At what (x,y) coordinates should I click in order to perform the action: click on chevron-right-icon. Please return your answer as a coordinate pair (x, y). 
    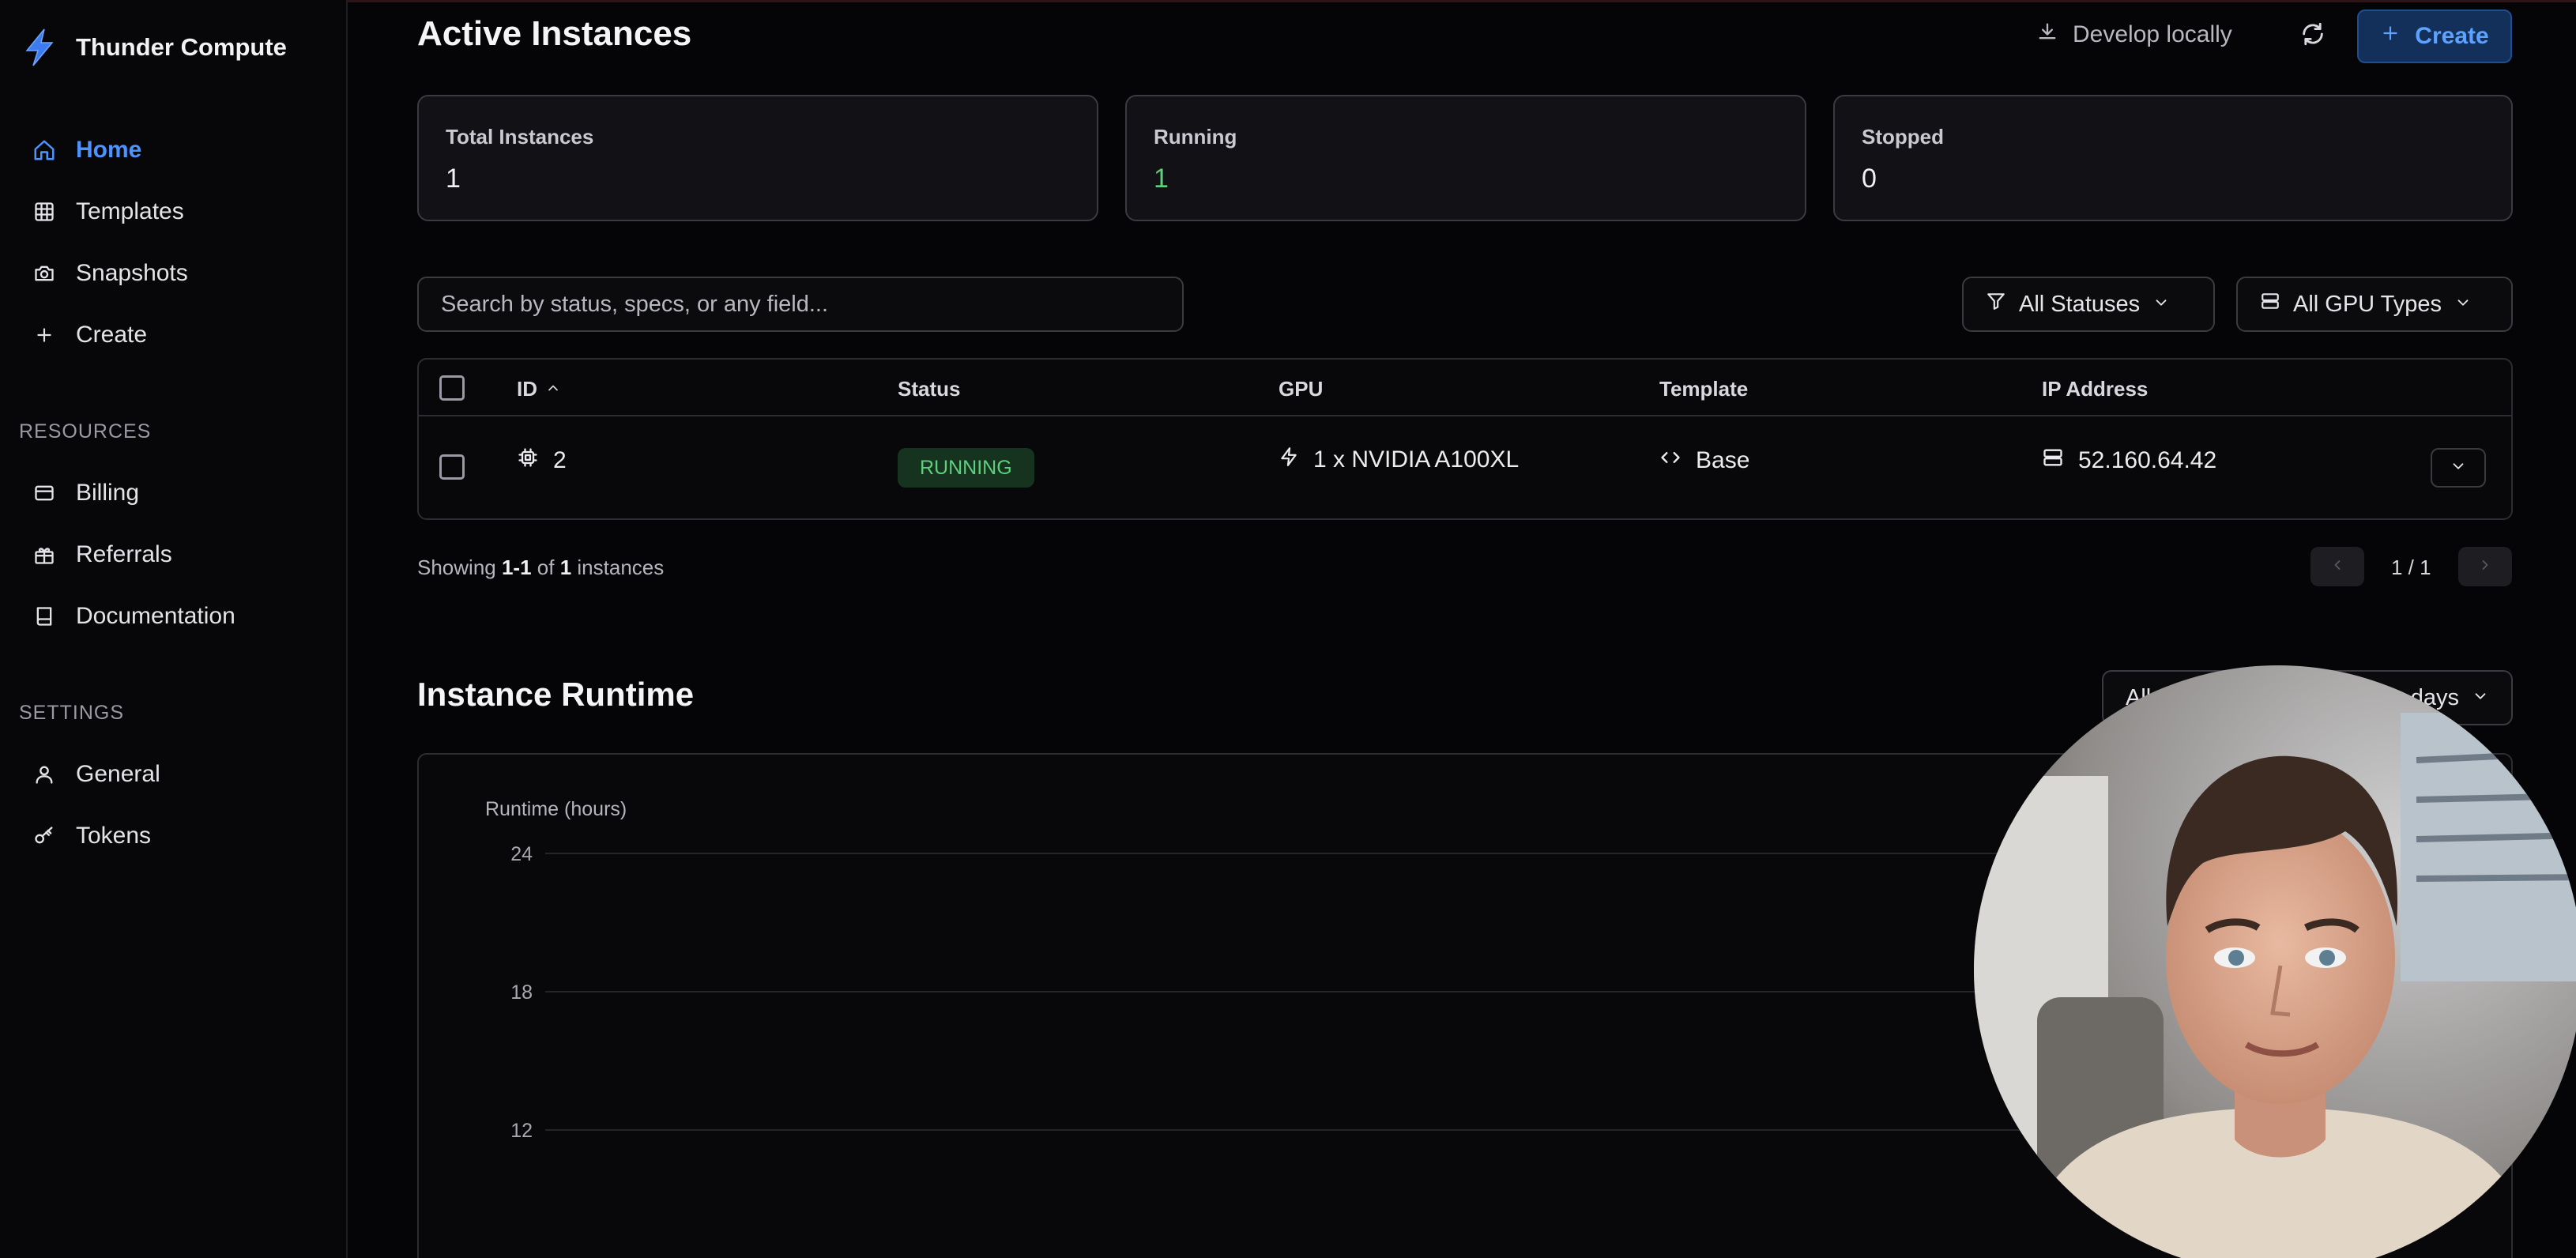
    Looking at the image, I should click on (2485, 567).